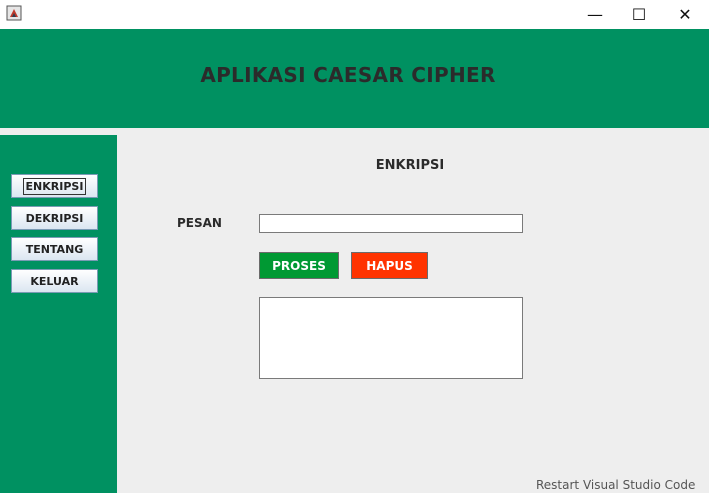 Image resolution: width=709 pixels, height=493 pixels. Describe the element at coordinates (391, 338) in the screenshot. I see `output-textarea` at that location.